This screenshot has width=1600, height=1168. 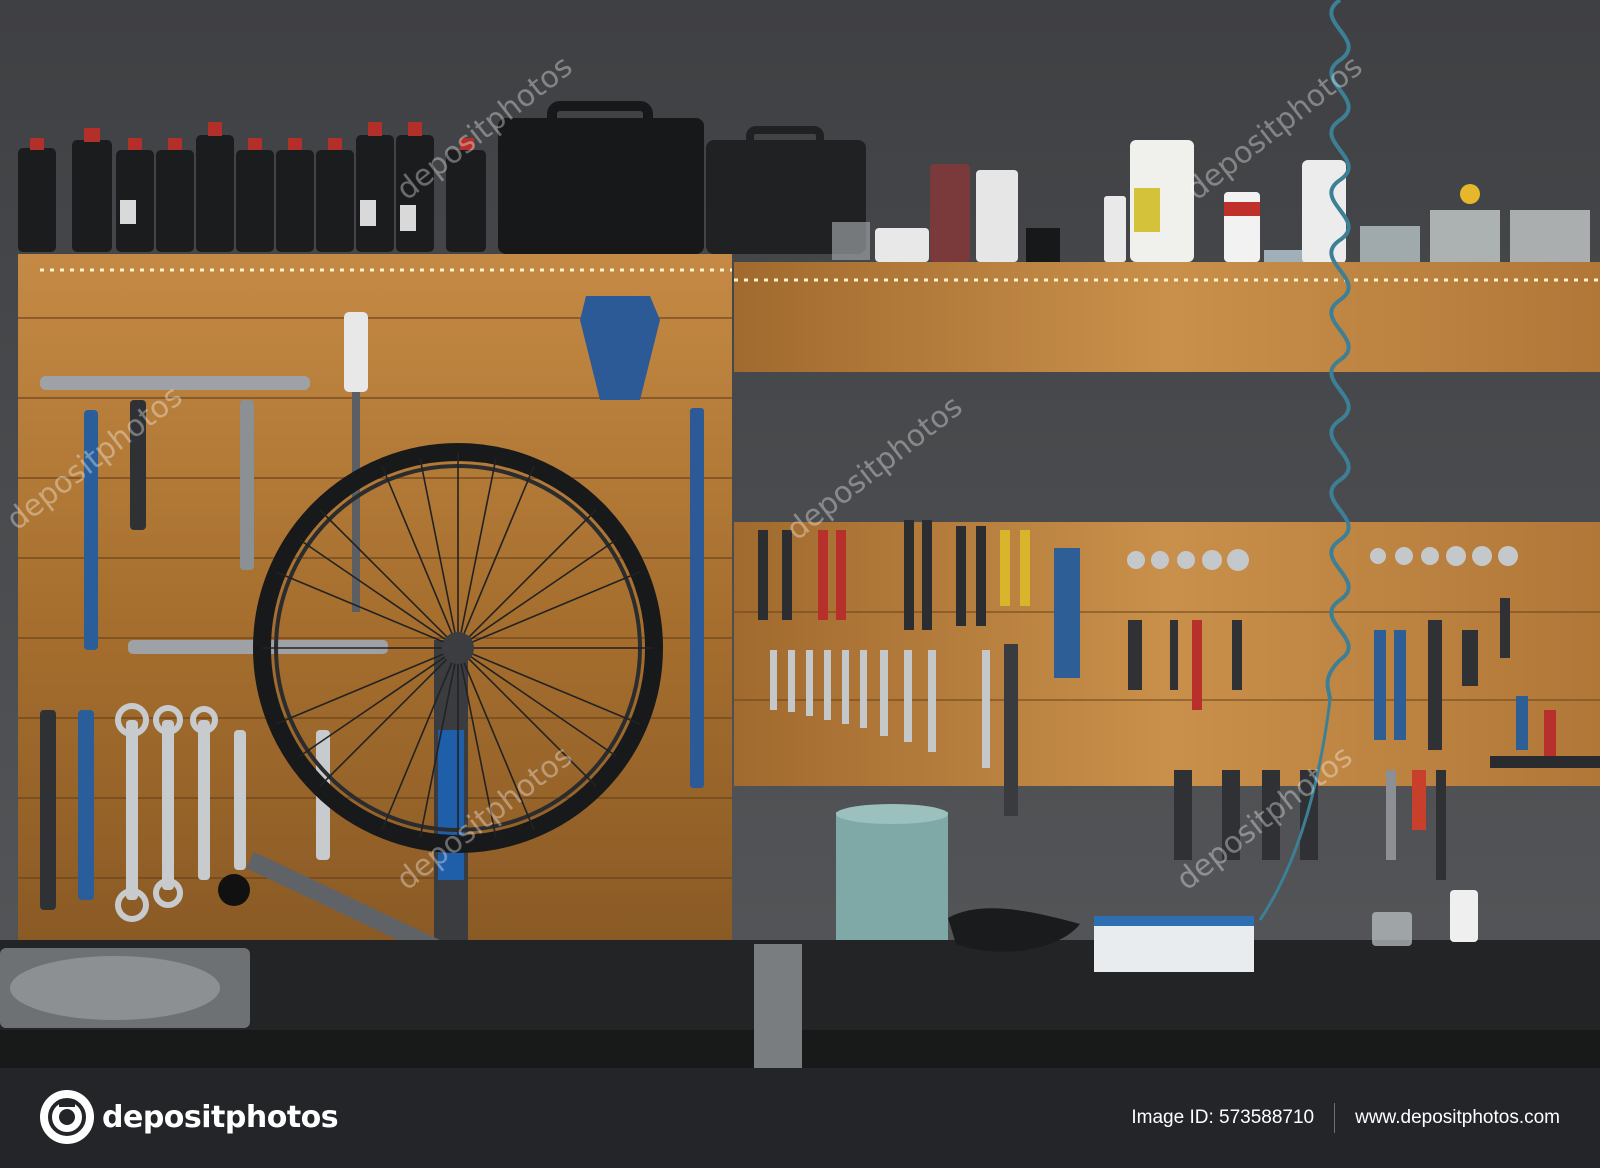 What do you see at coordinates (220, 1117) in the screenshot?
I see `brand-name: depositphotos` at bounding box center [220, 1117].